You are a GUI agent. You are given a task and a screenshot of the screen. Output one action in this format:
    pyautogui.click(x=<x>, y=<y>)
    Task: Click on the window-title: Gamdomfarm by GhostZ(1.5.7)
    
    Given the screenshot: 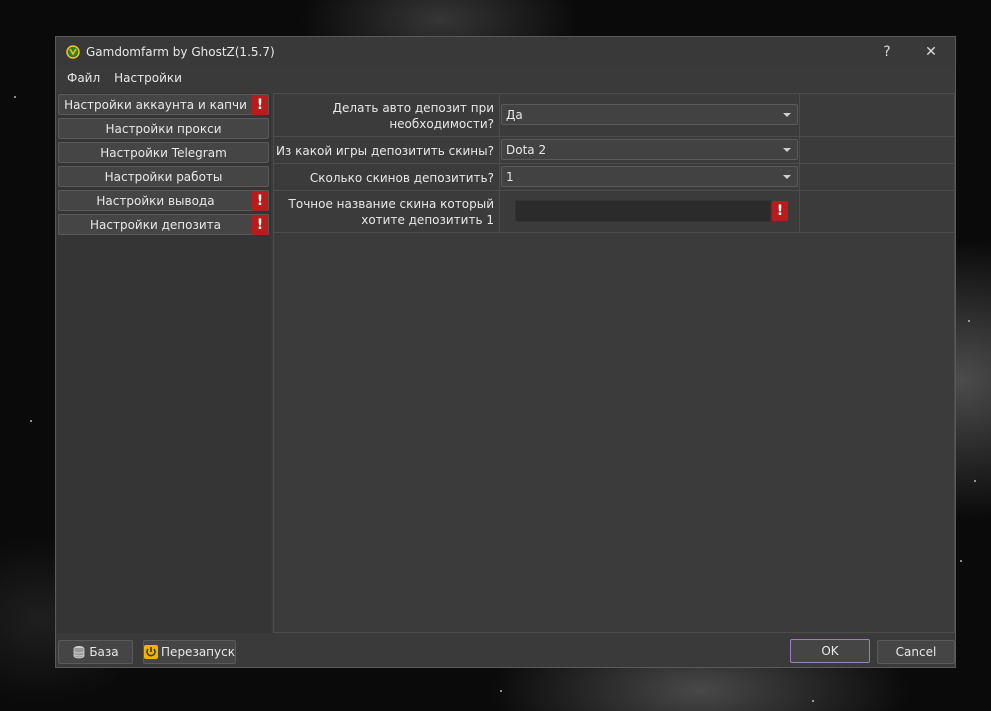 What is the action you would take?
    pyautogui.click(x=180, y=52)
    